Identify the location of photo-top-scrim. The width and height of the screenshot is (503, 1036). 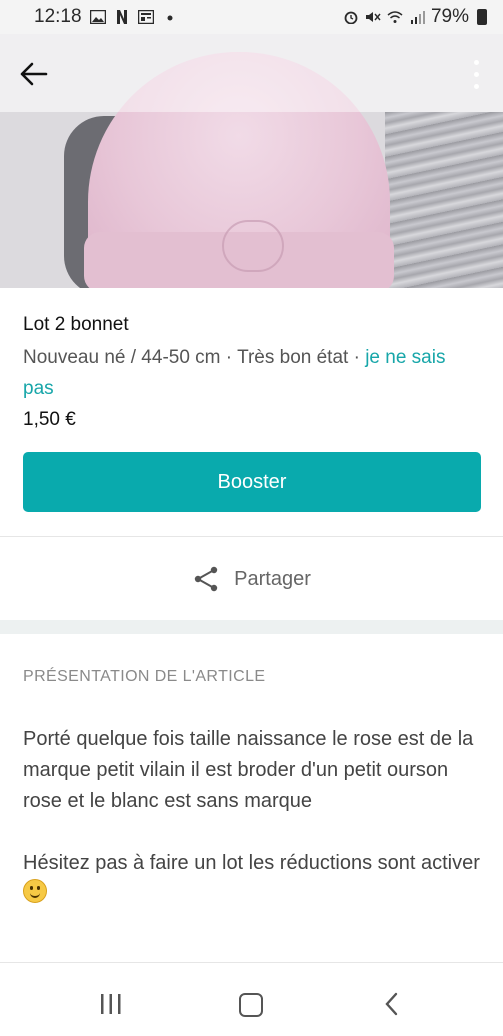
(251, 73).